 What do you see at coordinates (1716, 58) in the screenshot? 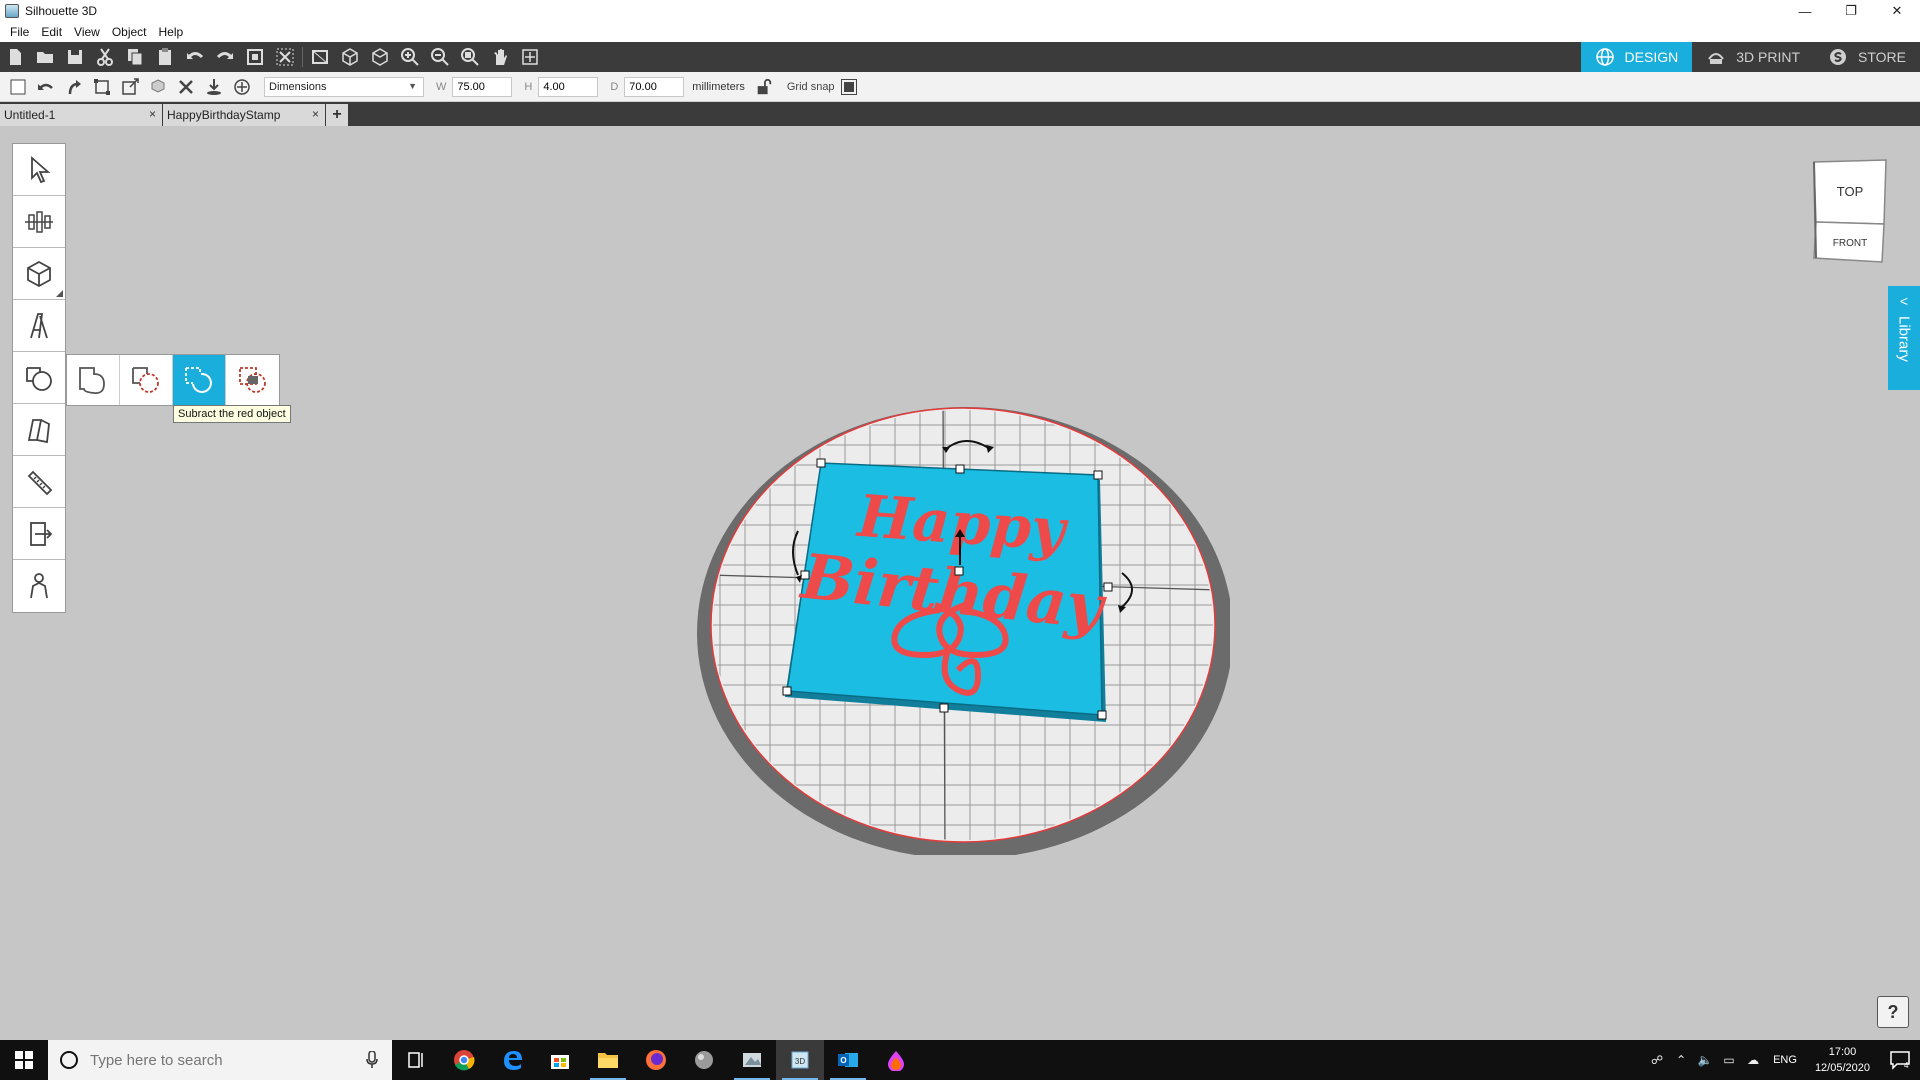
I see `printer-3d-icon` at bounding box center [1716, 58].